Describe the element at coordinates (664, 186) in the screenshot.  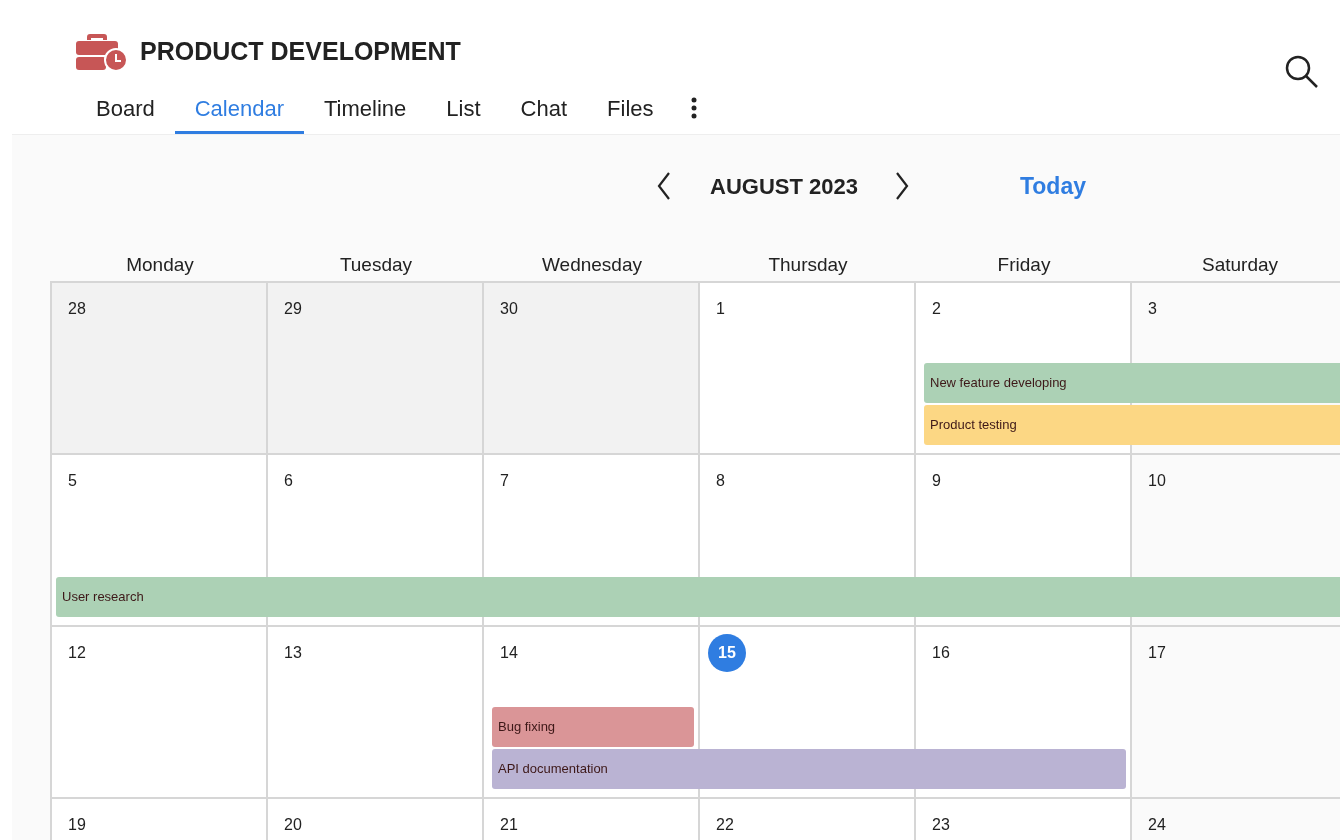
I see `previous-month-icon` at that location.